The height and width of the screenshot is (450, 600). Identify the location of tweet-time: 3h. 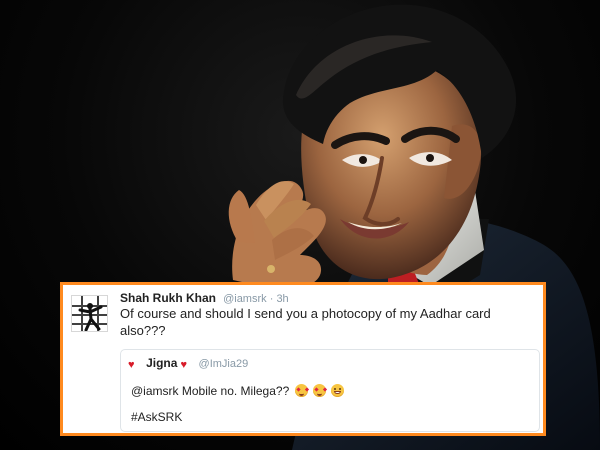
(282, 299).